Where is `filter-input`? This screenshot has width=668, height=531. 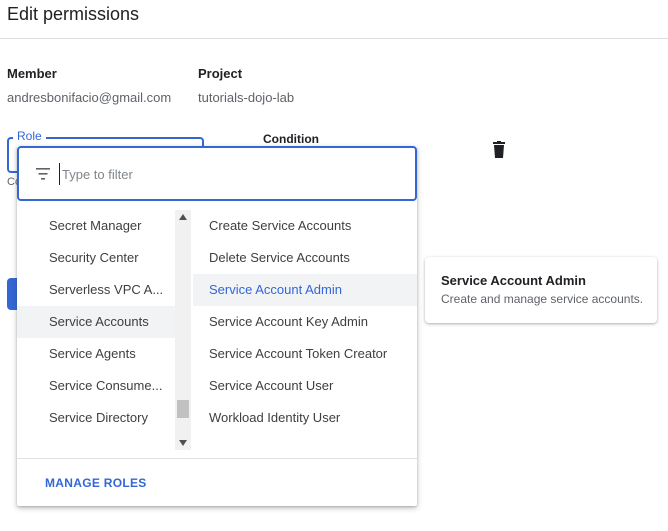
filter-input is located at coordinates (230, 174).